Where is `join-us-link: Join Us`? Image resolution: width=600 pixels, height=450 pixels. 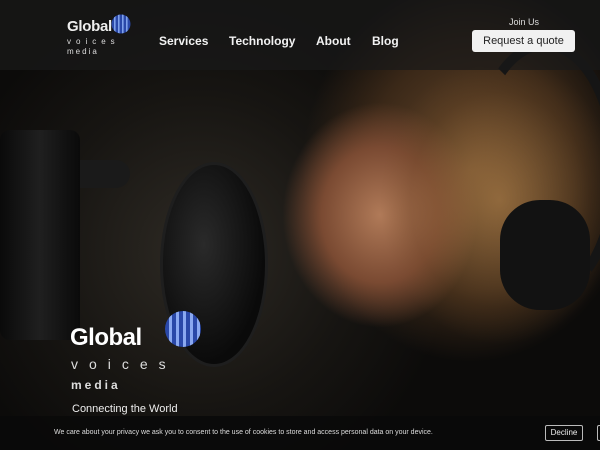
join-us-link: Join Us is located at coordinates (524, 22).